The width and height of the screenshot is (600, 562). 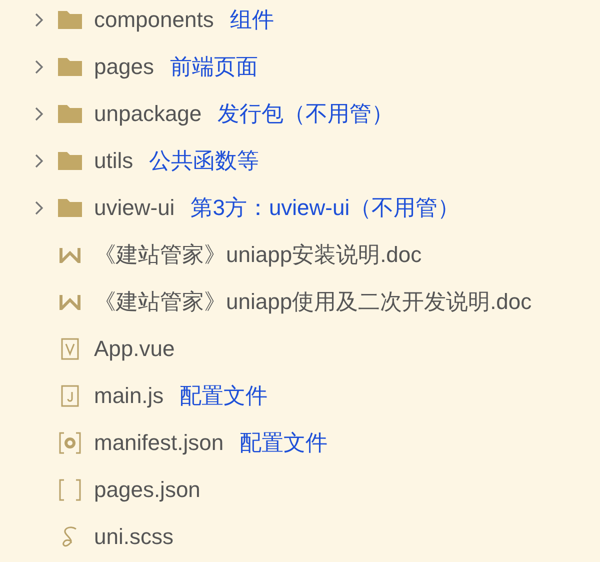 What do you see at coordinates (154, 19) in the screenshot?
I see `folder-name: components` at bounding box center [154, 19].